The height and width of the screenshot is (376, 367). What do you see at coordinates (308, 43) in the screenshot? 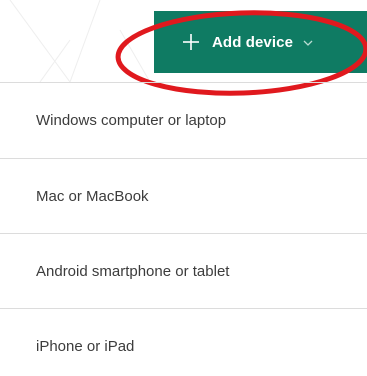
I see `chevron-down-icon` at bounding box center [308, 43].